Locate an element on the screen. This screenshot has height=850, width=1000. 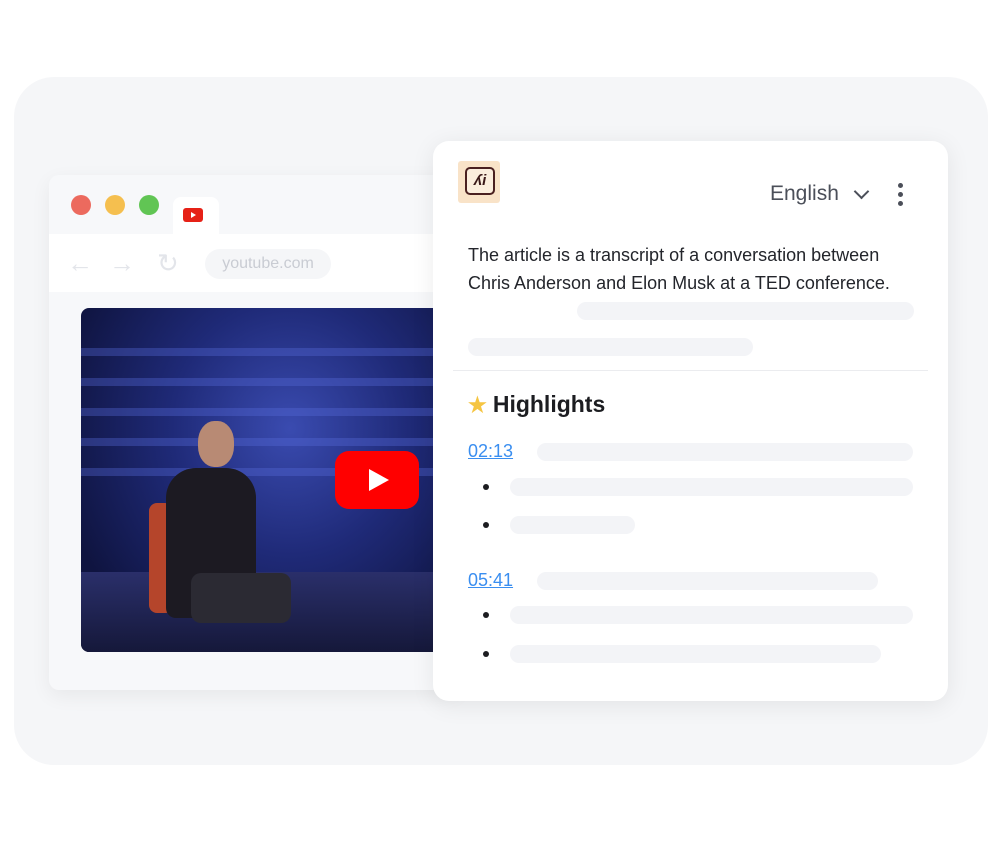
address-bar: youtube.com is located at coordinates (268, 264).